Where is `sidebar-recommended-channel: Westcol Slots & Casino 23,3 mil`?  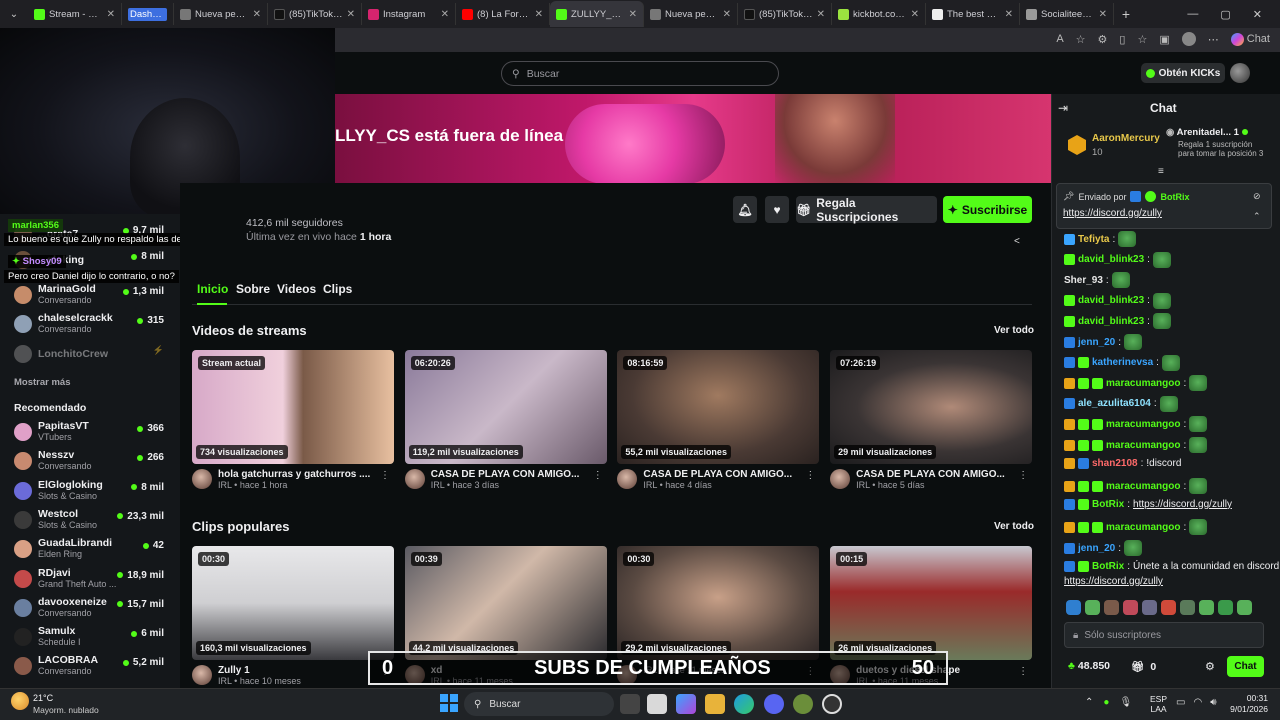 sidebar-recommended-channel: Westcol Slots & Casino 23,3 mil is located at coordinates (89, 520).